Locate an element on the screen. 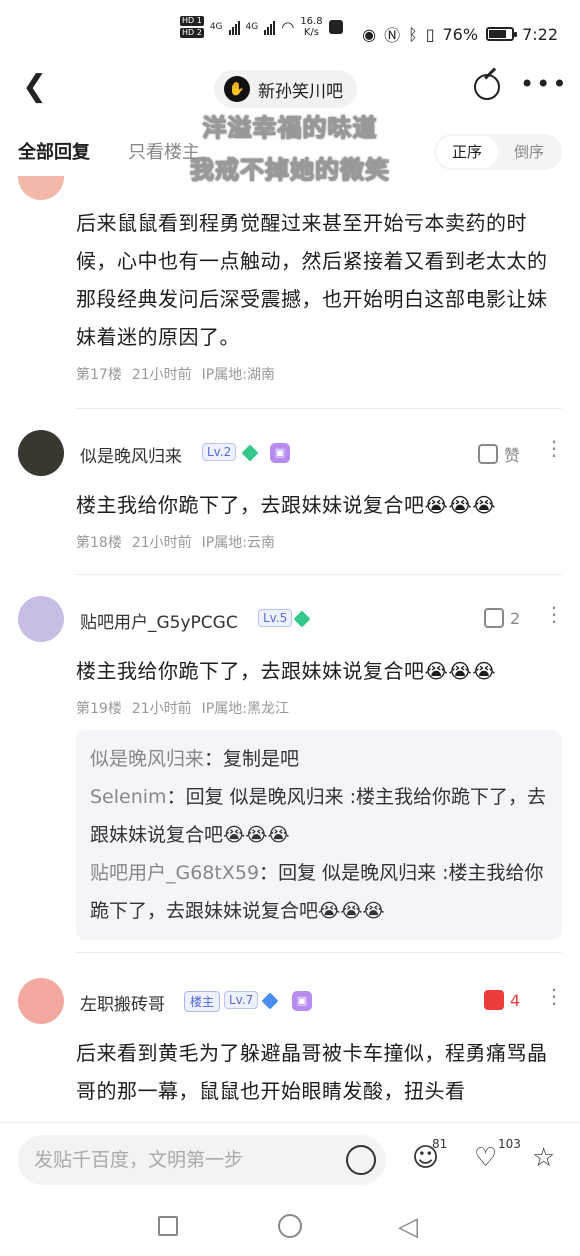  vibrate-icon: ▯ is located at coordinates (430, 34).